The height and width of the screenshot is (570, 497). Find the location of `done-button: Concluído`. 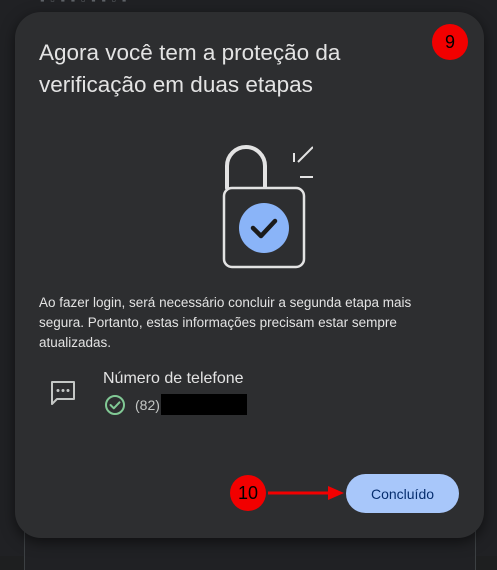

done-button: Concluído is located at coordinates (402, 493).